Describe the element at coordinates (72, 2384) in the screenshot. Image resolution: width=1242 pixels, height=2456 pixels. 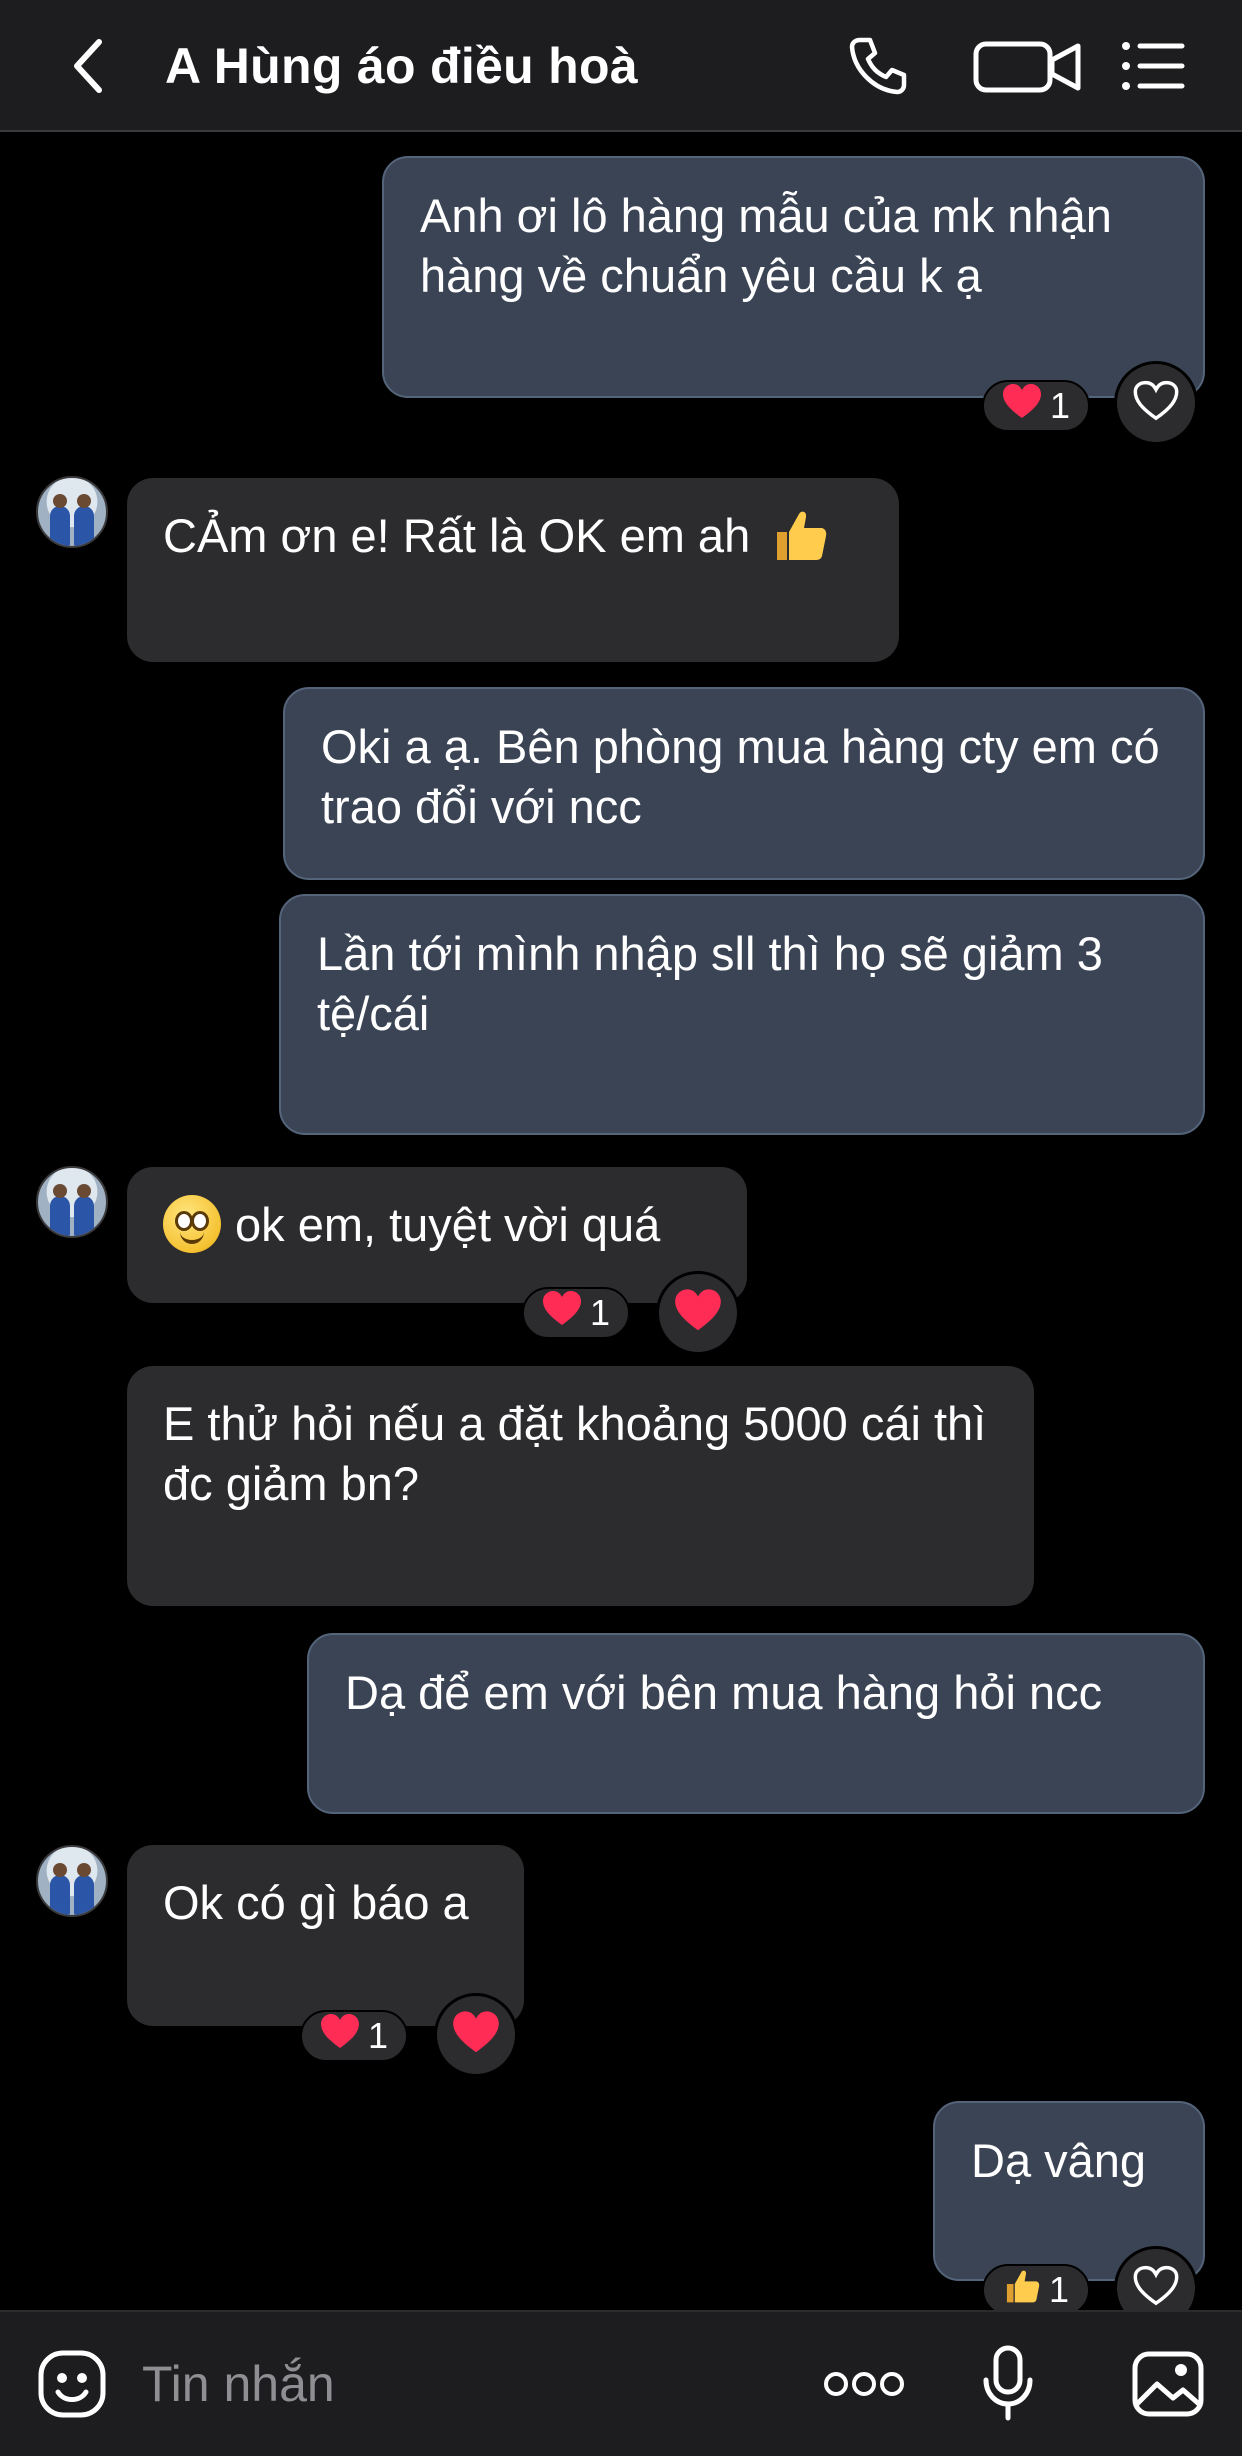
I see `sticker-face-icon` at that location.